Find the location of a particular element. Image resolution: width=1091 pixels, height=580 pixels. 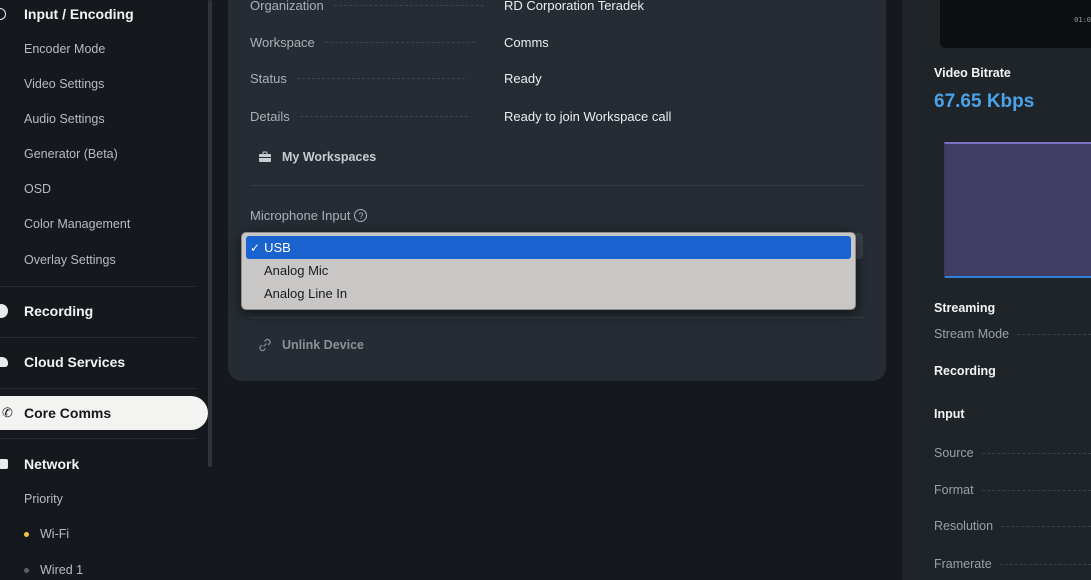

input-title: Input is located at coordinates (949, 414).